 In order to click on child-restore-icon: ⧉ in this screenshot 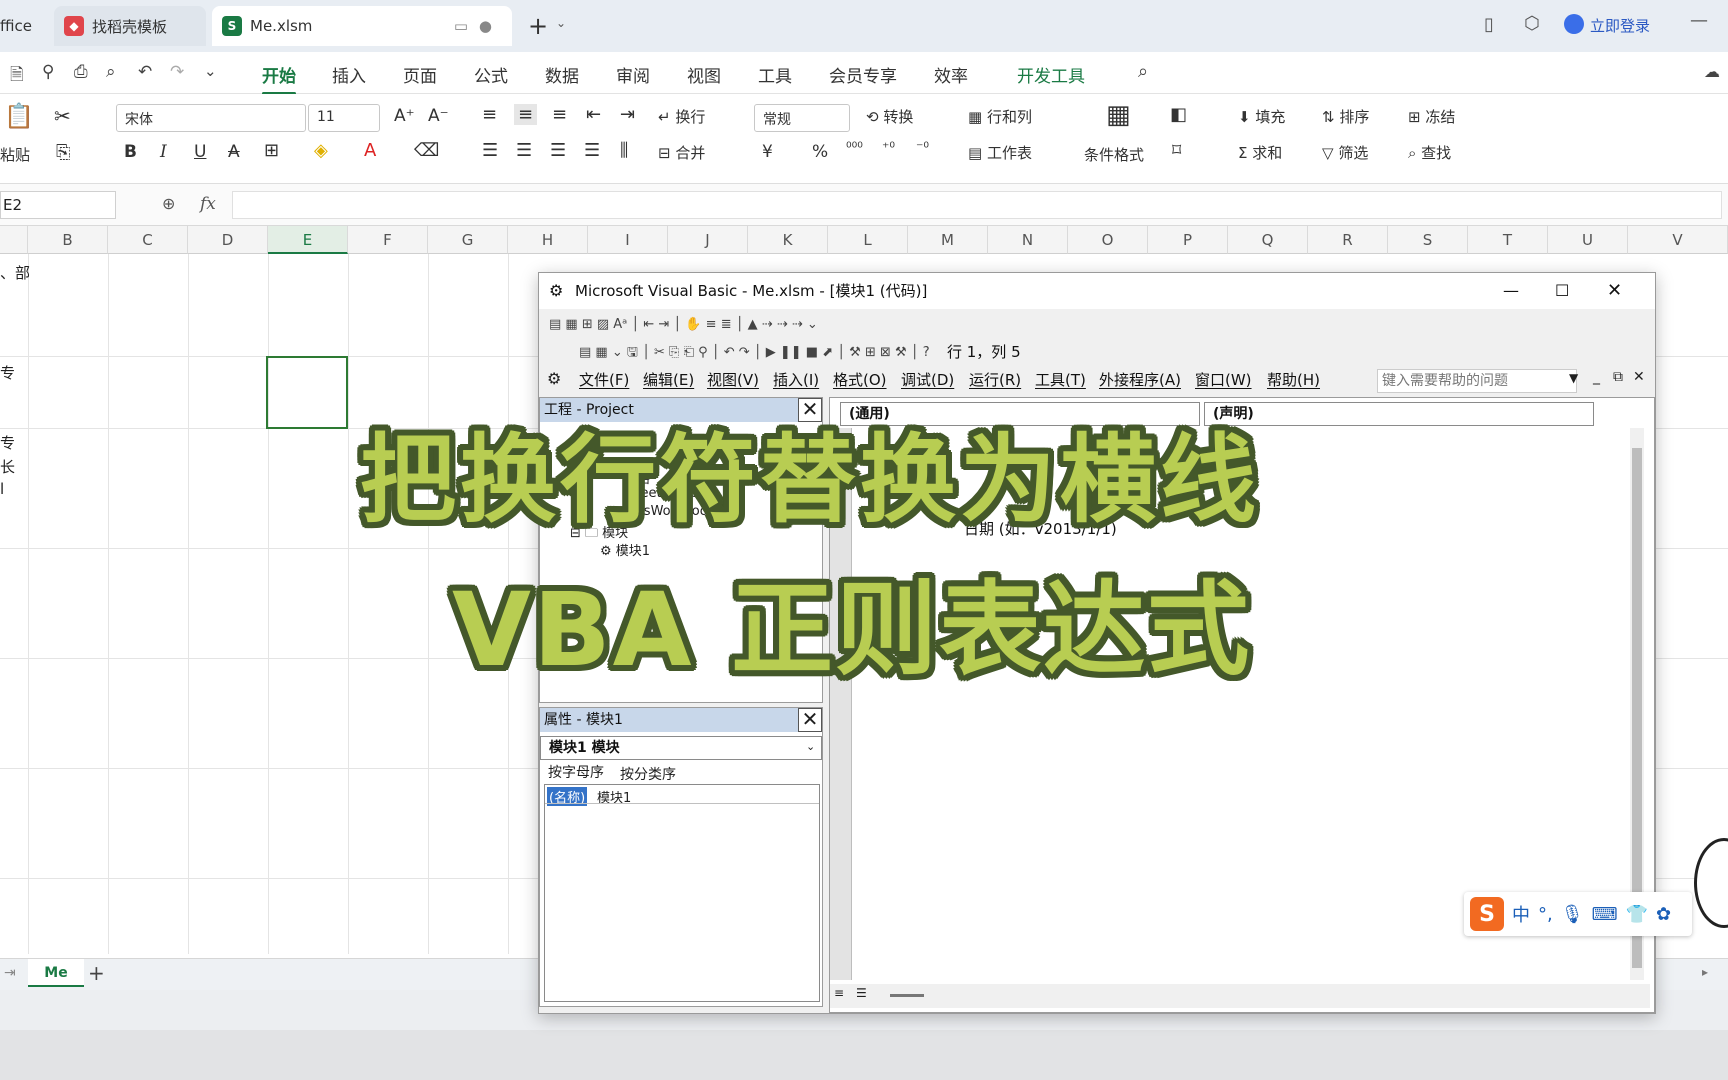, I will do `click(1618, 377)`.